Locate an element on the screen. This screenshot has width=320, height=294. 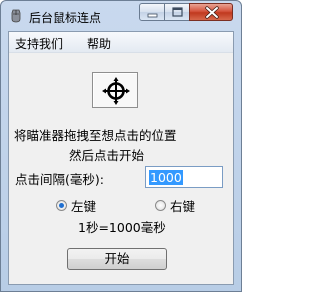
left-button-radio is located at coordinates (61, 205).